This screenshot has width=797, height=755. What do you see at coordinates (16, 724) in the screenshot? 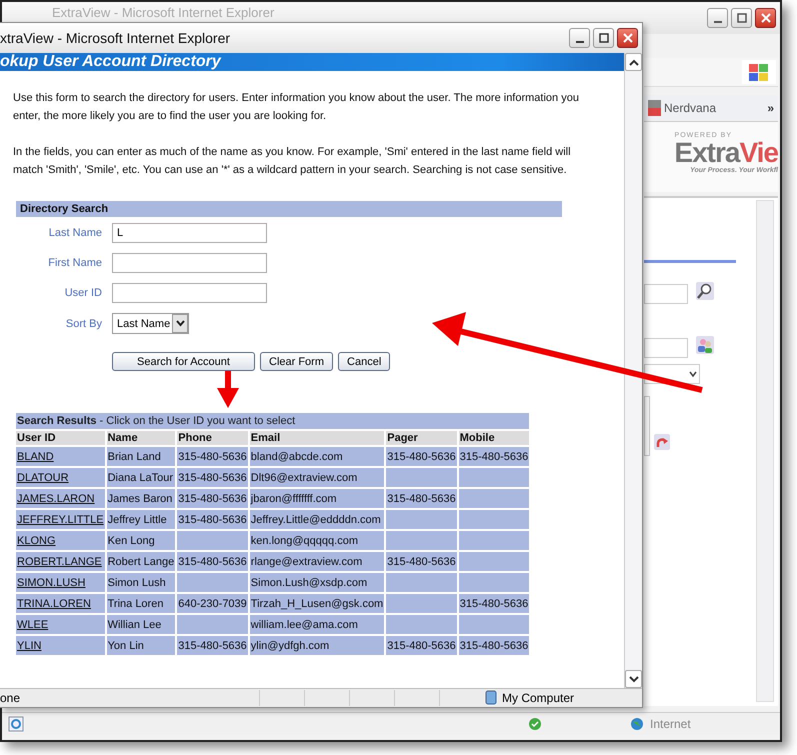
I see `page-icon` at bounding box center [16, 724].